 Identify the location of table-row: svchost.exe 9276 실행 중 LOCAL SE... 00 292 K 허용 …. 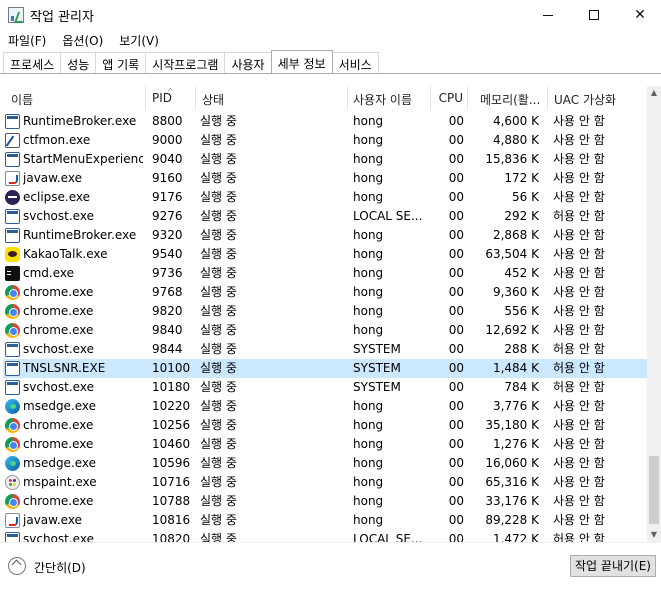
(325, 216).